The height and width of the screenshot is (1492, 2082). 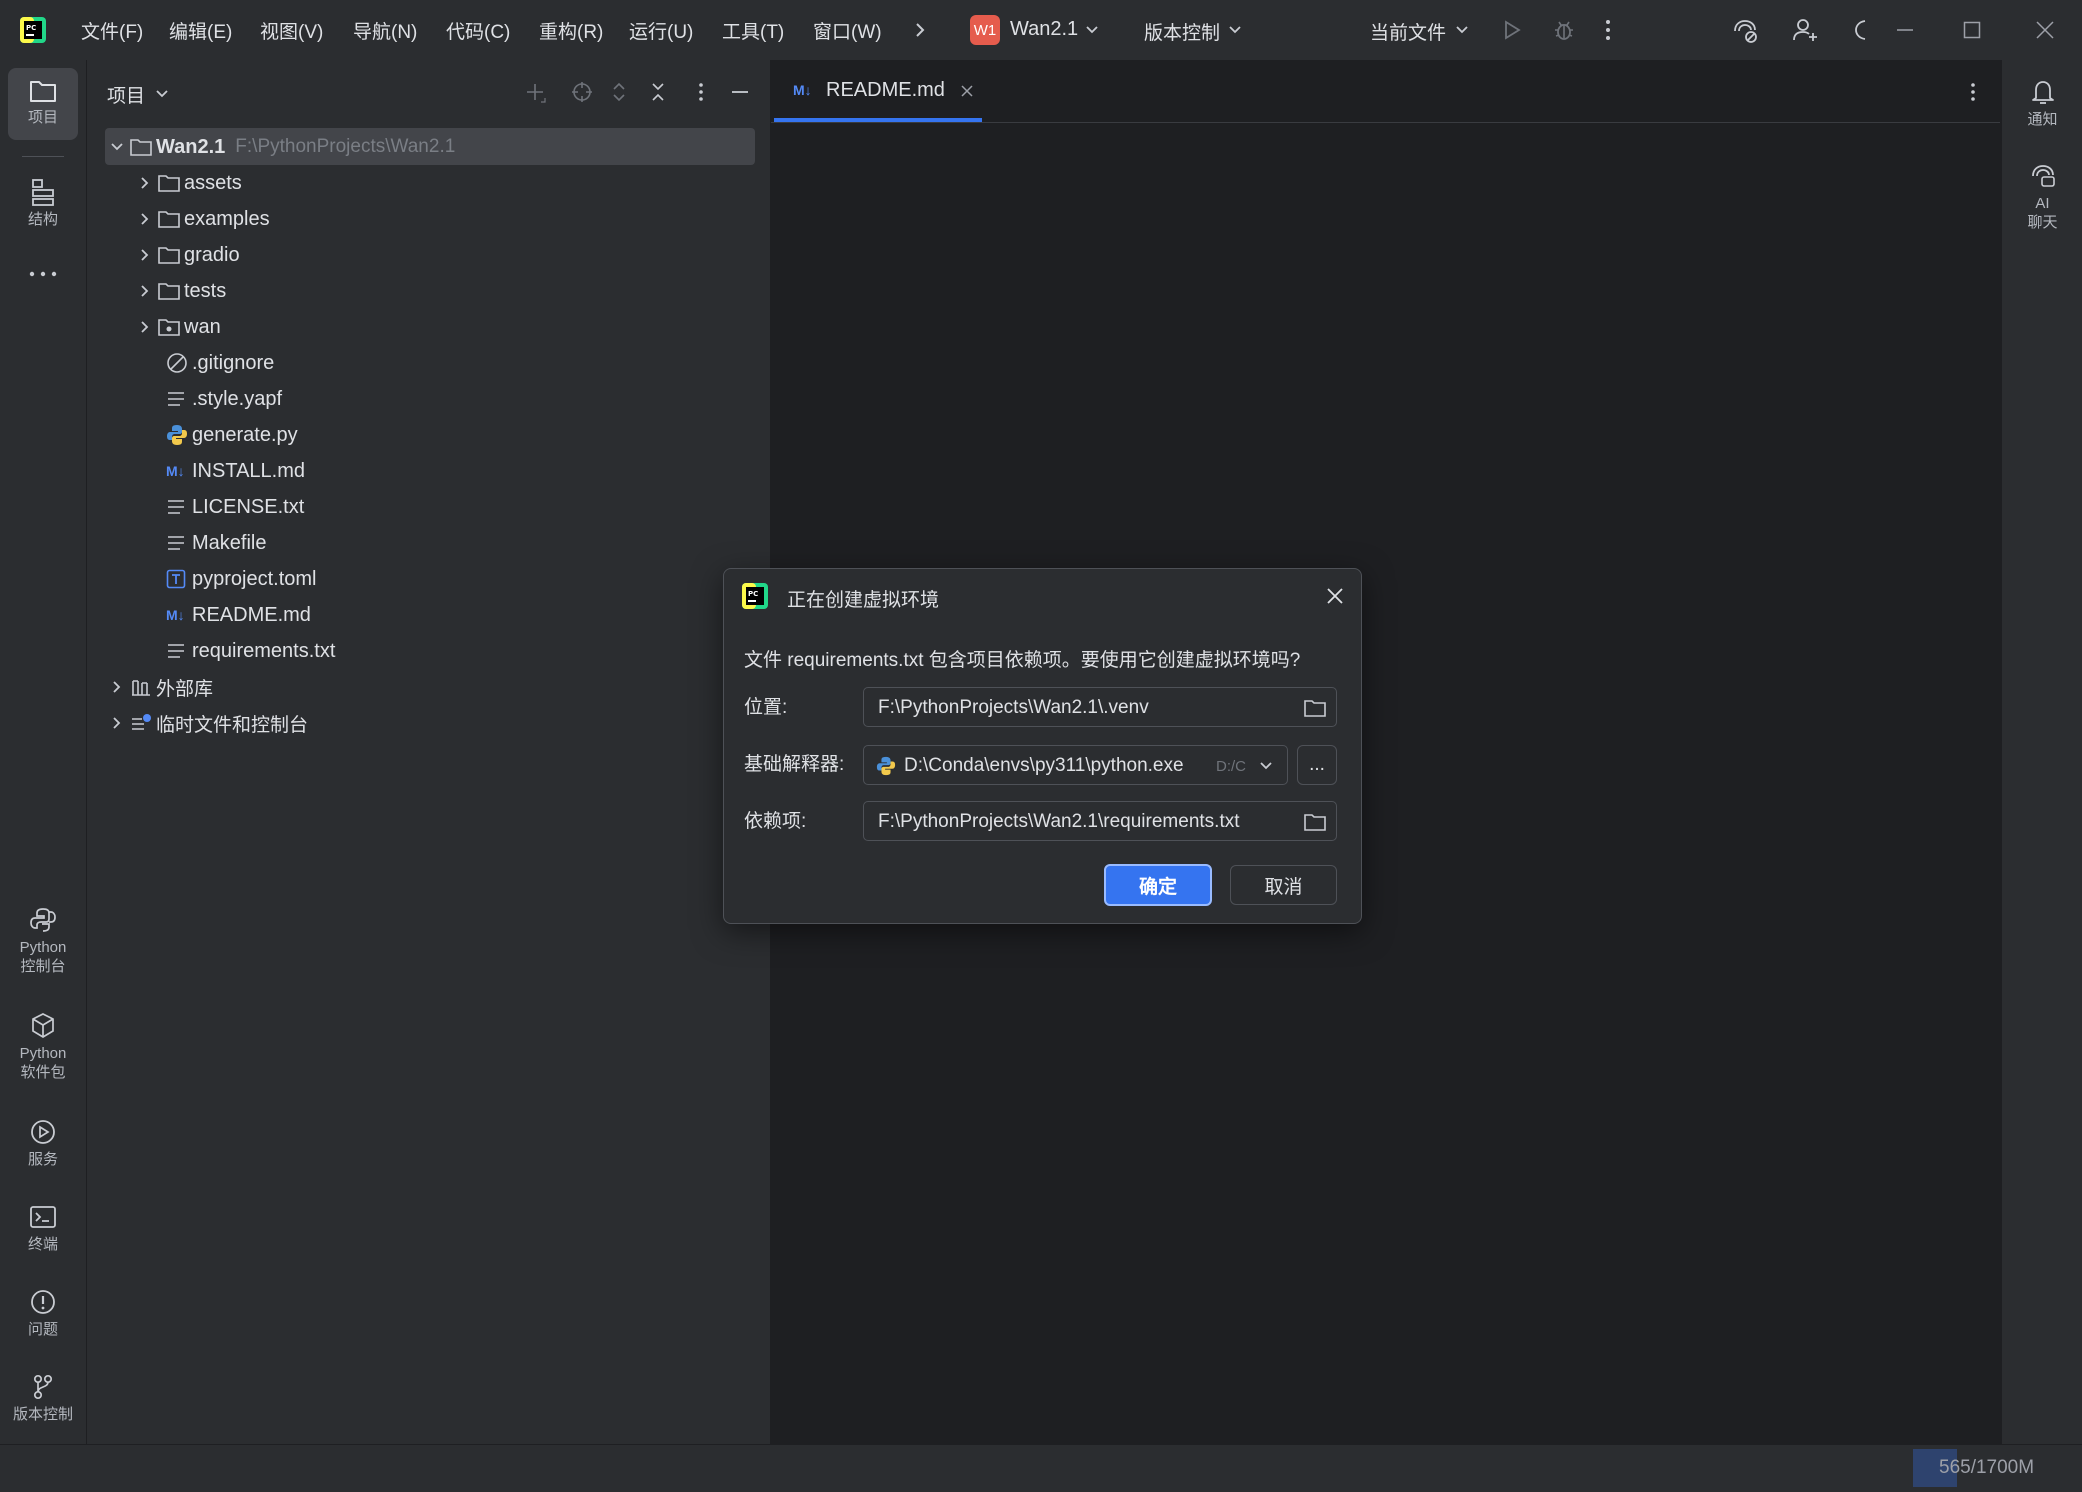 What do you see at coordinates (1335, 596) in the screenshot?
I see `dialog-close-icon` at bounding box center [1335, 596].